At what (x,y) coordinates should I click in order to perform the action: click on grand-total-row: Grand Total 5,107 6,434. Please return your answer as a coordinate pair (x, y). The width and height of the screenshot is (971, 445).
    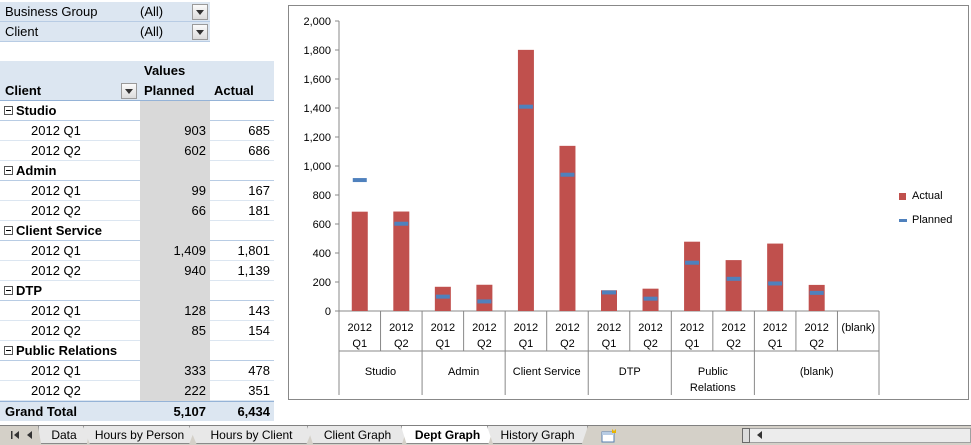
    Looking at the image, I should click on (137, 411).